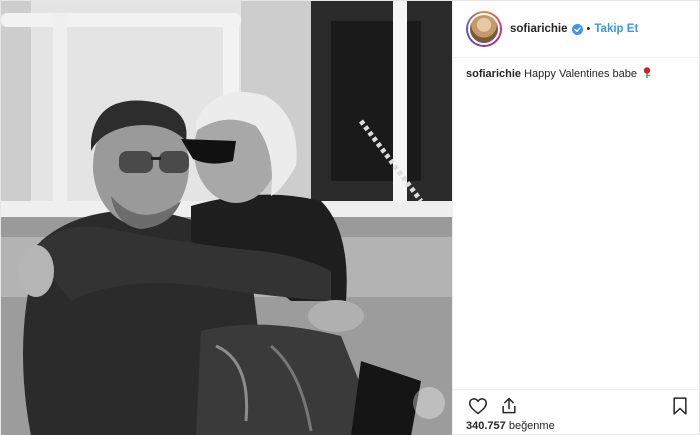 Image resolution: width=700 pixels, height=435 pixels. I want to click on likes-label: beğenme, so click(531, 426).